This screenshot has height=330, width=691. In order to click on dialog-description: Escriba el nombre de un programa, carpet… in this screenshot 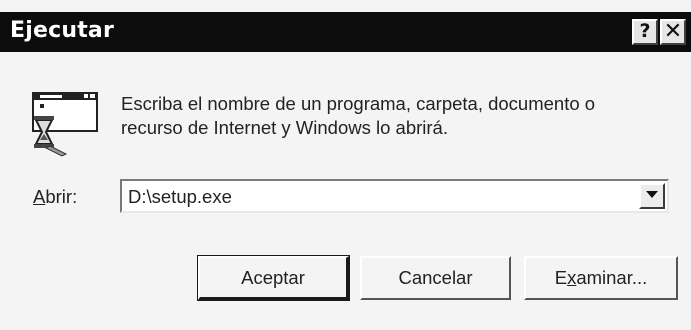, I will do `click(401, 116)`.